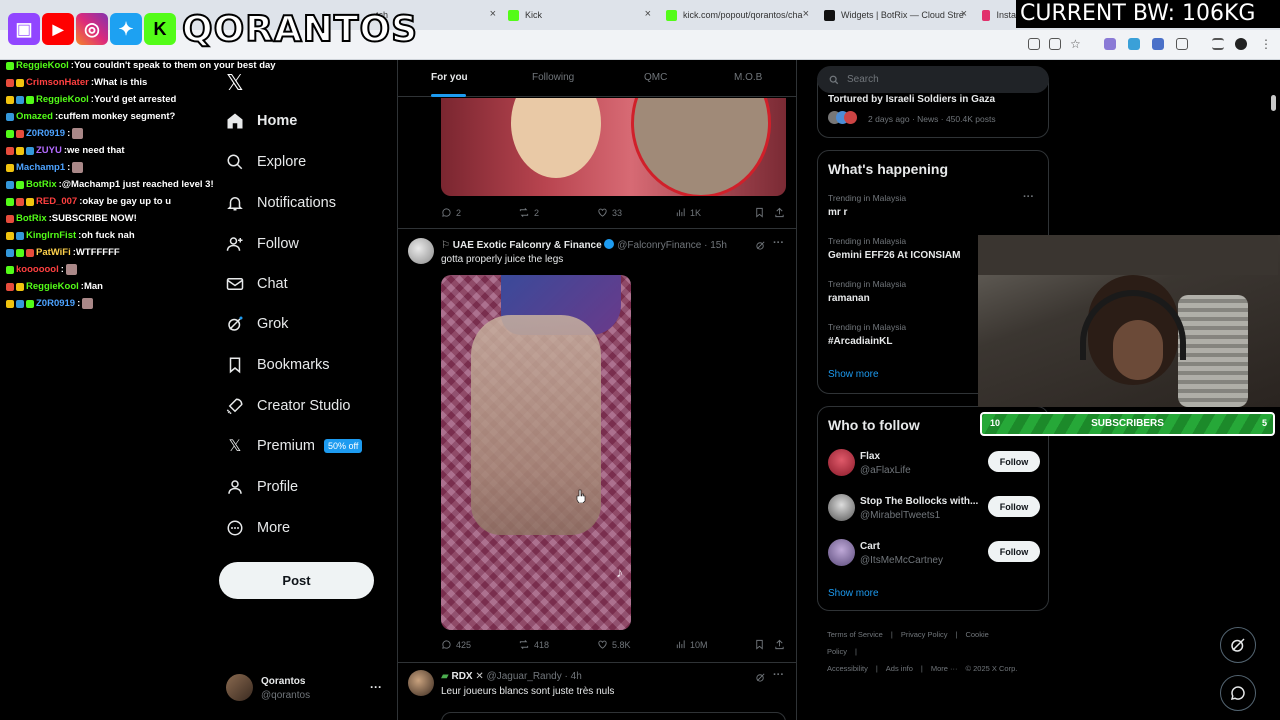  I want to click on footer-link: Privacy Policy, so click(924, 634).